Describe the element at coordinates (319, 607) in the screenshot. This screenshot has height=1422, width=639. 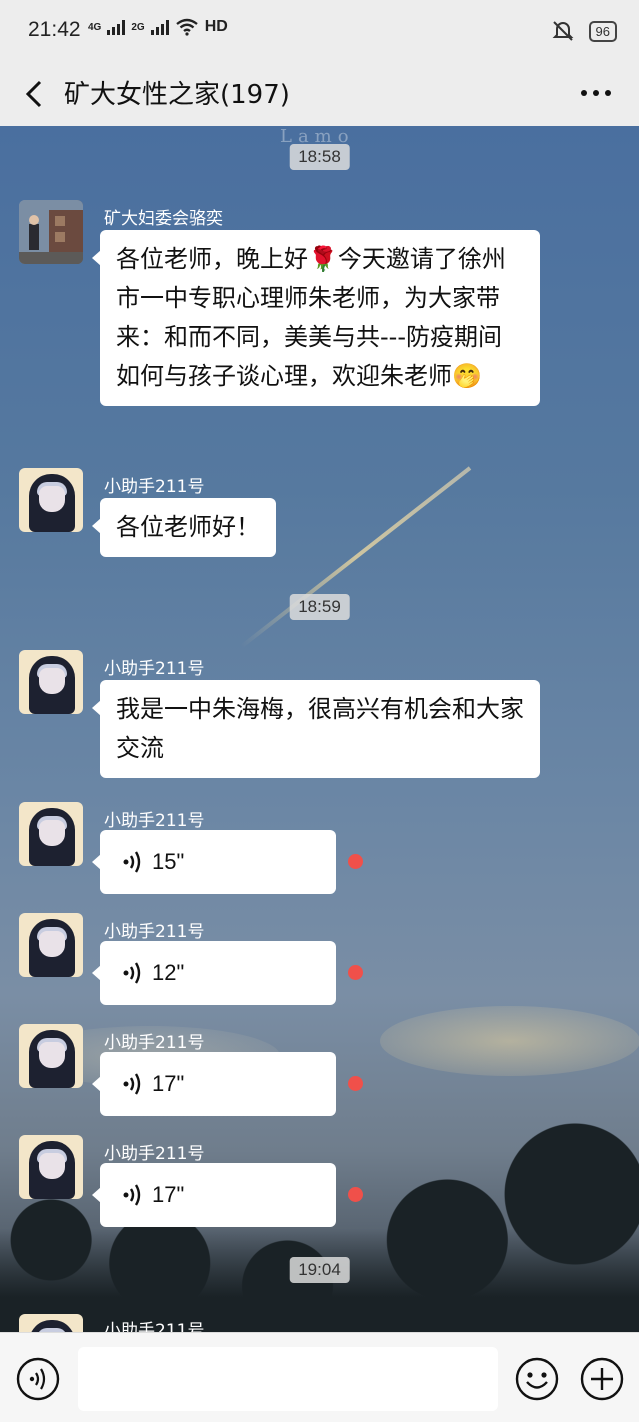
I see `timestamp: 18:59` at that location.